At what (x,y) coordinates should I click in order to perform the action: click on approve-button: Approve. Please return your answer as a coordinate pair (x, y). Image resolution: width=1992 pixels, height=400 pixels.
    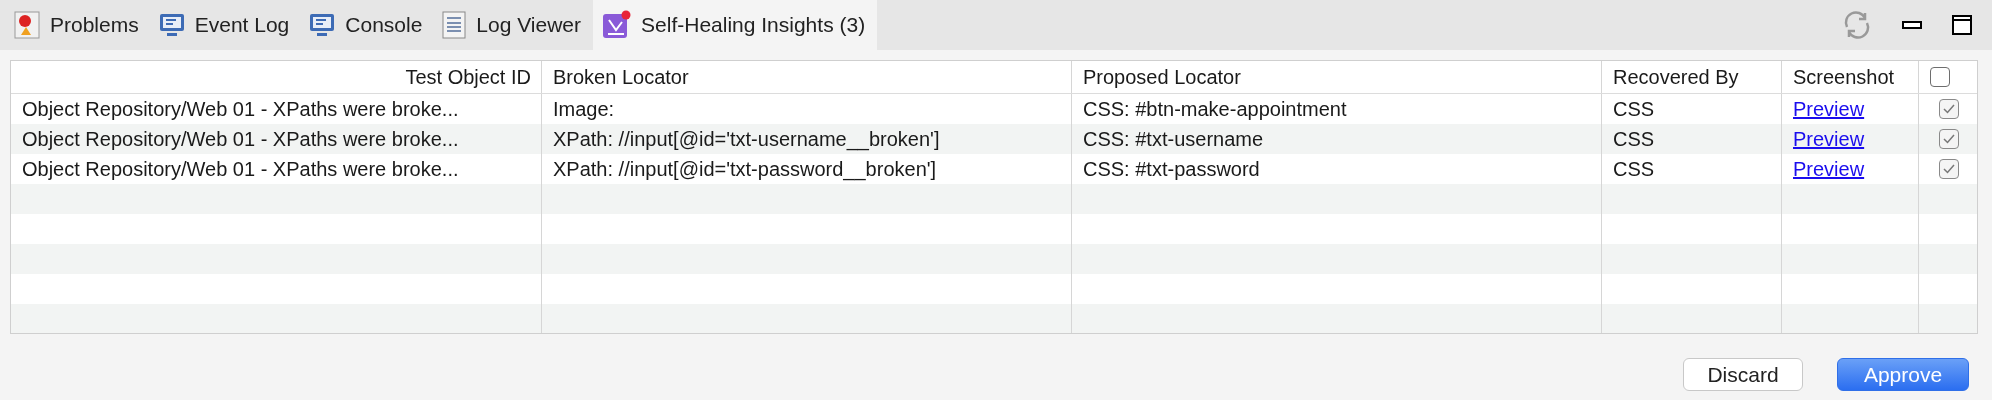
    Looking at the image, I should click on (1903, 374).